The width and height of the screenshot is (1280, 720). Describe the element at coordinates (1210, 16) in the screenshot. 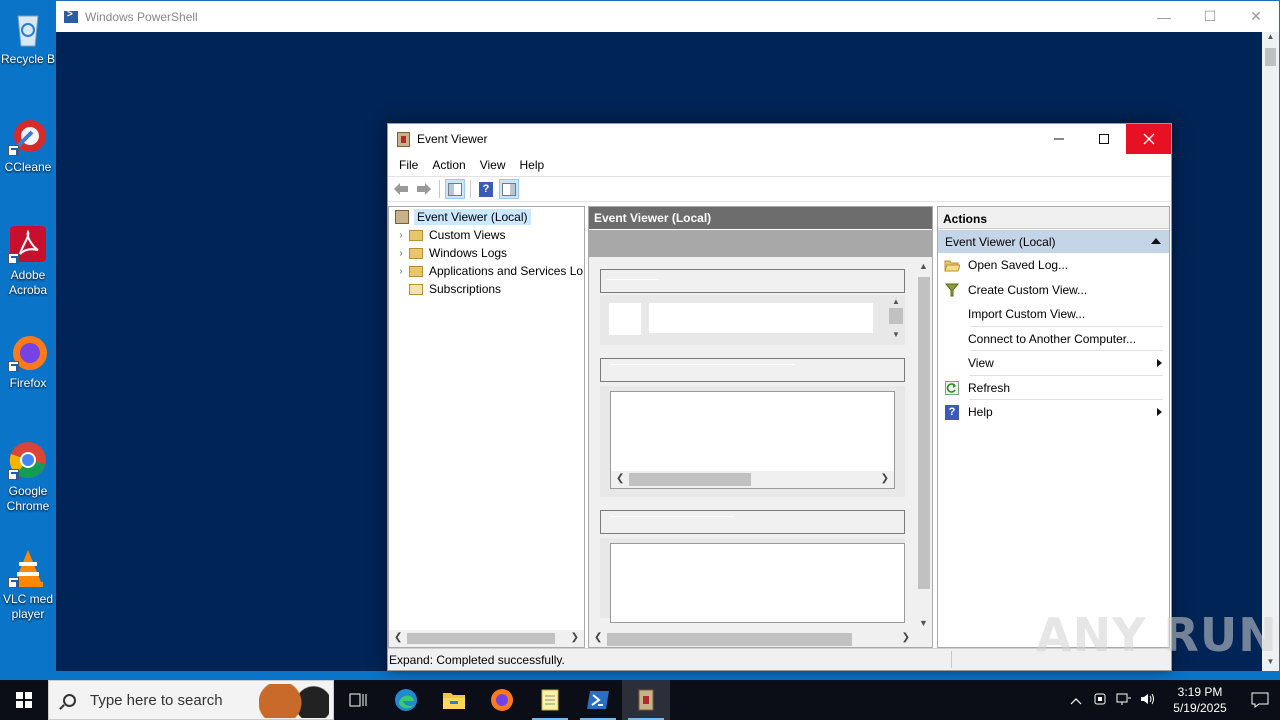

I see `maximize-button: ☐` at that location.